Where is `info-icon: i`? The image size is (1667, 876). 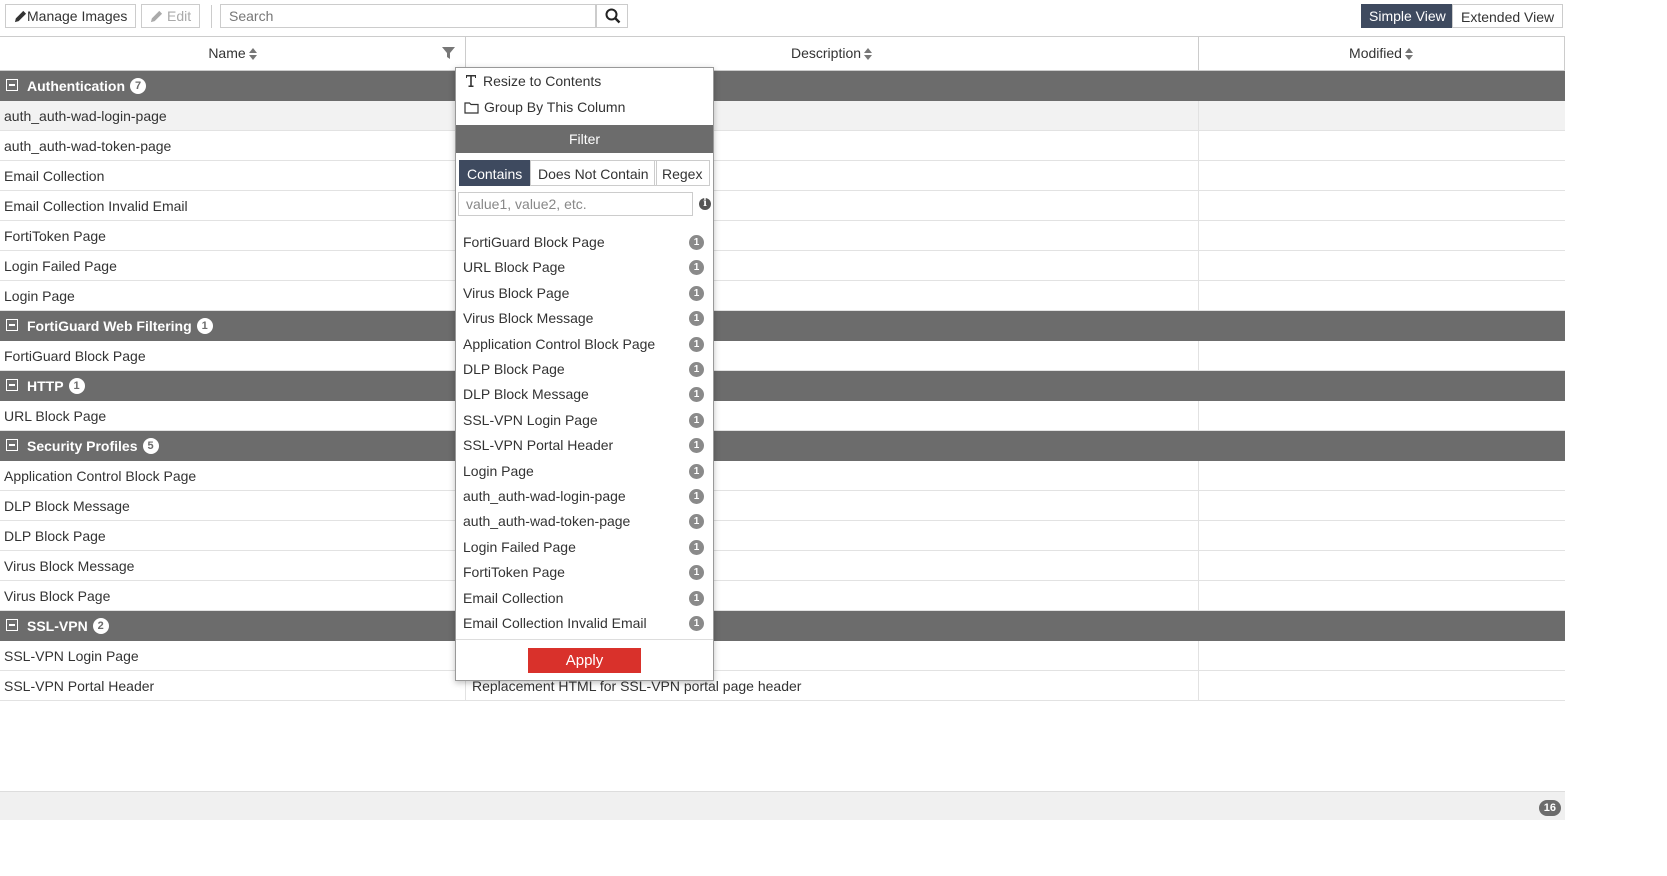 info-icon: i is located at coordinates (705, 204).